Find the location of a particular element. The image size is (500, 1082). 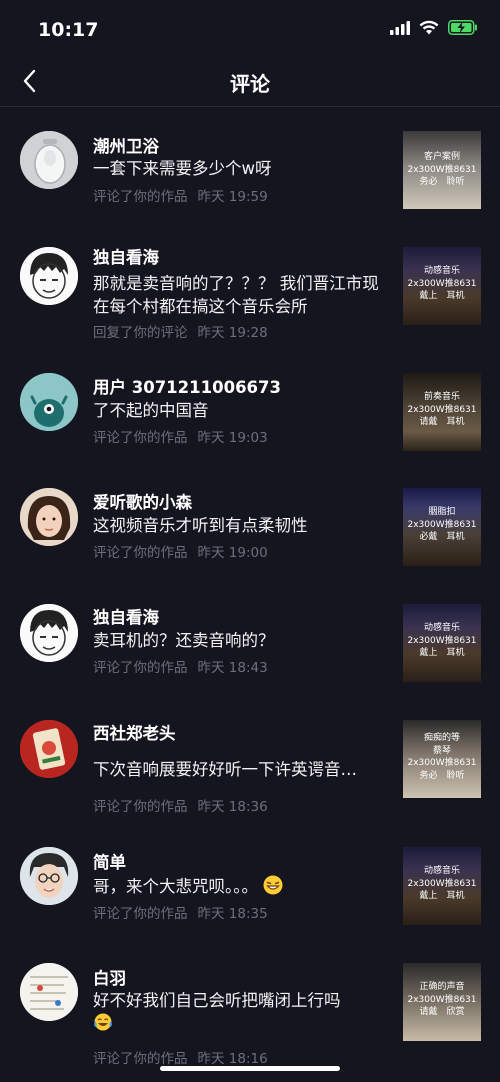

comment-author: 西社郑老头 is located at coordinates (134, 732).